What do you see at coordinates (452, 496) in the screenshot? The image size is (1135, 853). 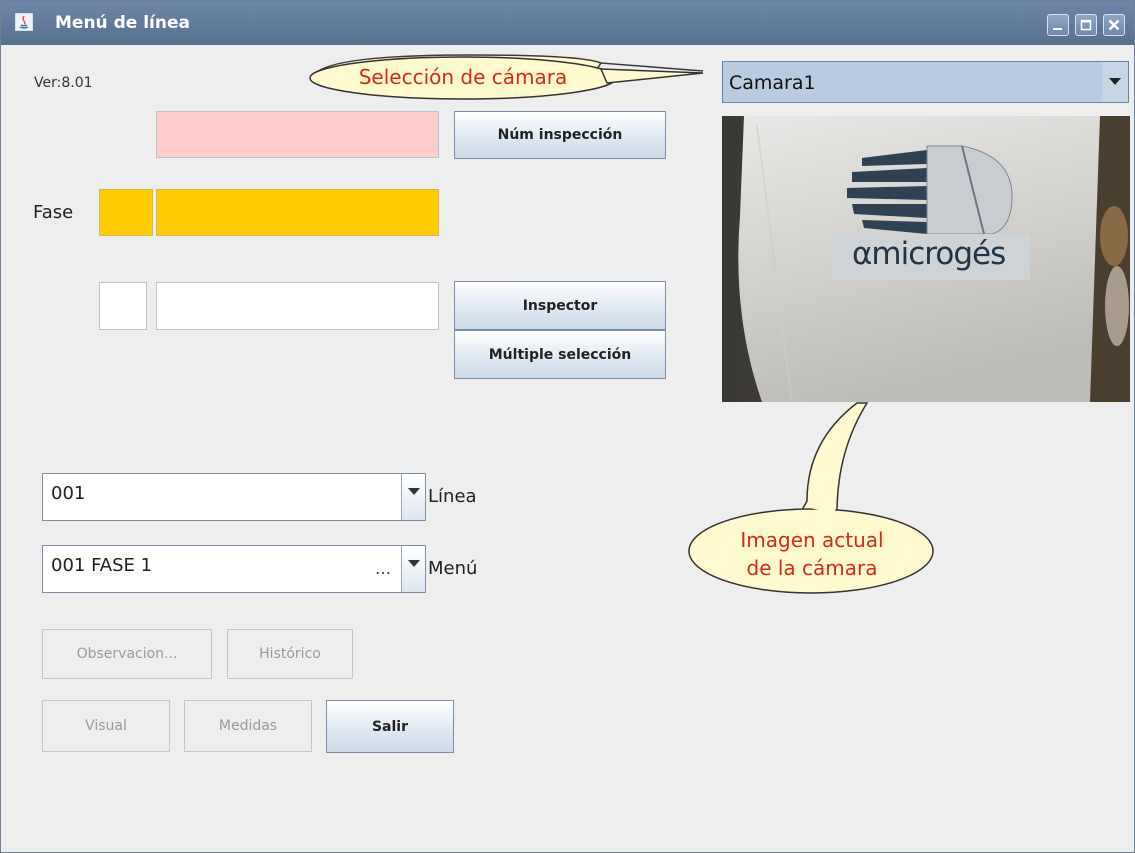 I see `linea-label: Línea` at bounding box center [452, 496].